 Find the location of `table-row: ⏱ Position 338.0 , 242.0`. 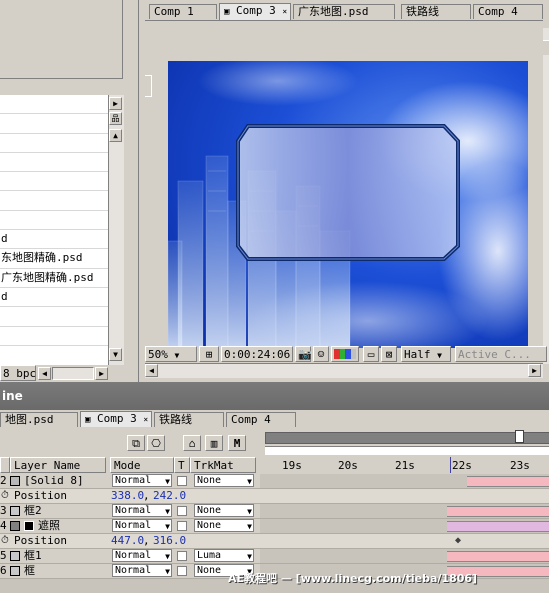

table-row: ⏱ Position 338.0 , 242.0 is located at coordinates (274, 496).